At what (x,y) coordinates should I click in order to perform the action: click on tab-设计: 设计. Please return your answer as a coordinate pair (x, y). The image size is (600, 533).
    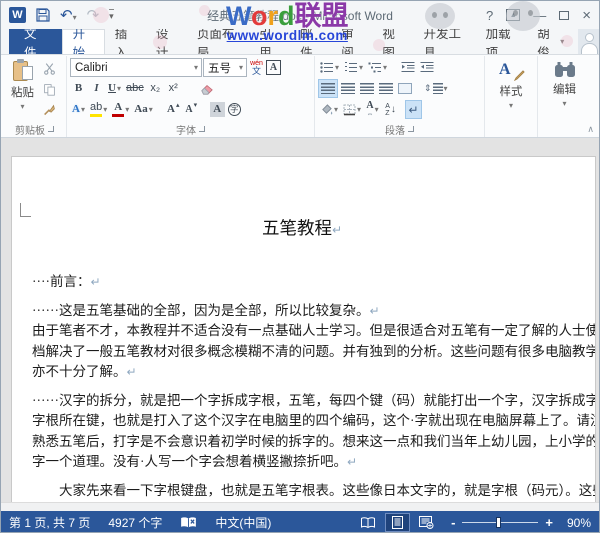
    Looking at the image, I should click on (166, 43).